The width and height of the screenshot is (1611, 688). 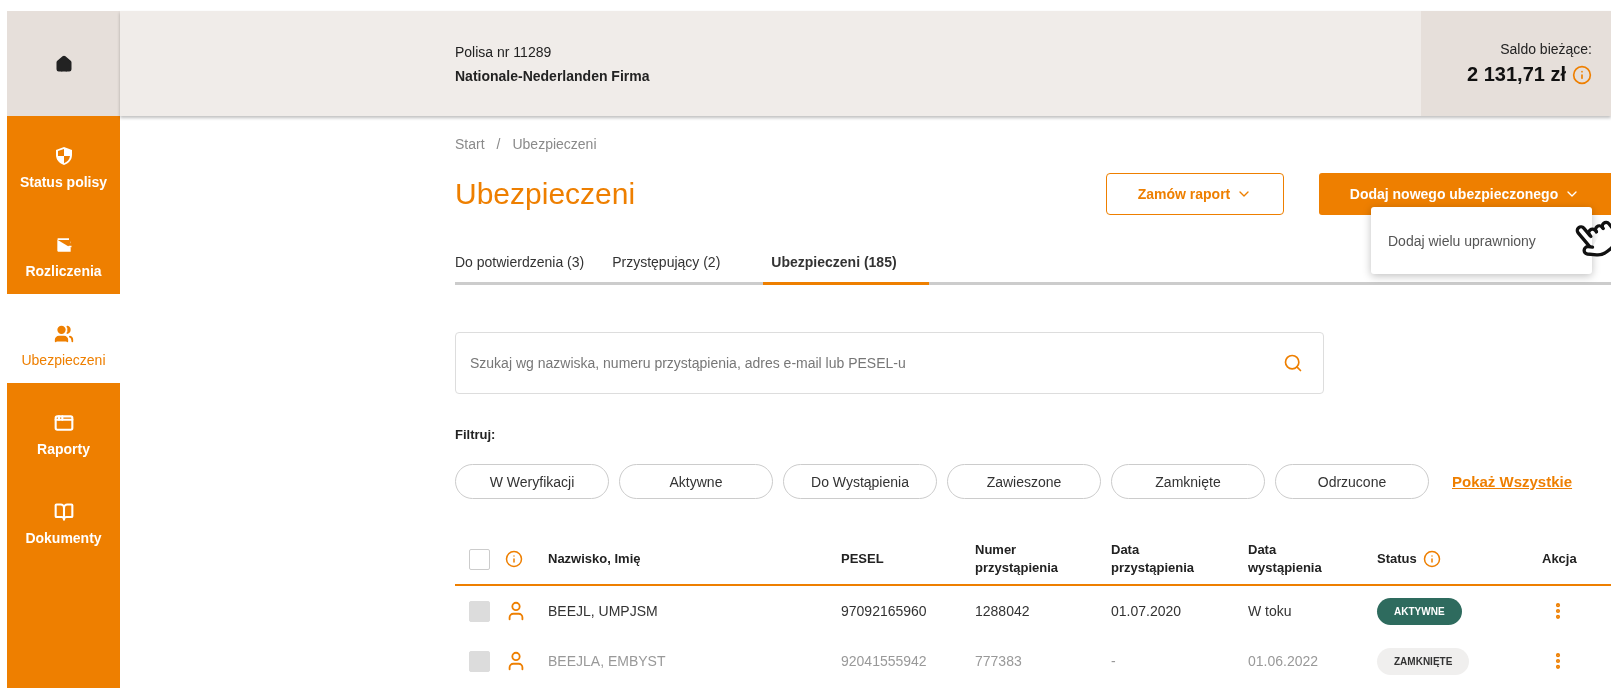 What do you see at coordinates (594, 559) in the screenshot?
I see `column-header: Nazwisko, Imię` at bounding box center [594, 559].